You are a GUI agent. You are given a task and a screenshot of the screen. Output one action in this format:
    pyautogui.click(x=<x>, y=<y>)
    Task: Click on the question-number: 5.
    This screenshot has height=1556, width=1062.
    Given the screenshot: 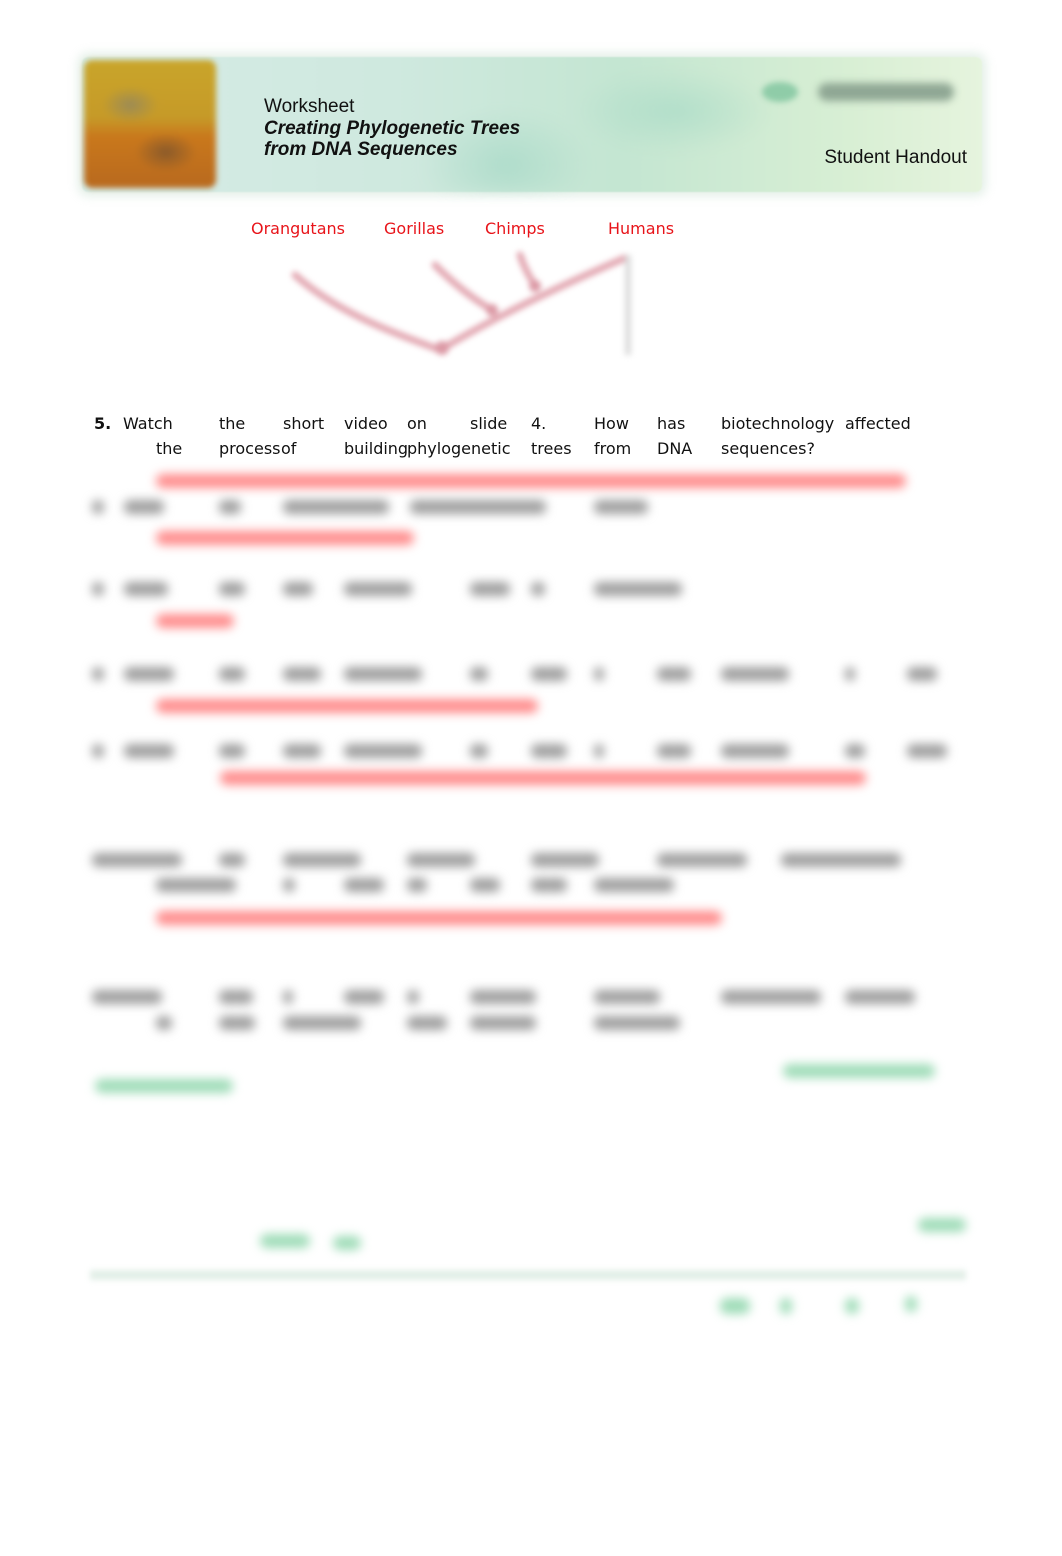 What is the action you would take?
    pyautogui.click(x=103, y=423)
    